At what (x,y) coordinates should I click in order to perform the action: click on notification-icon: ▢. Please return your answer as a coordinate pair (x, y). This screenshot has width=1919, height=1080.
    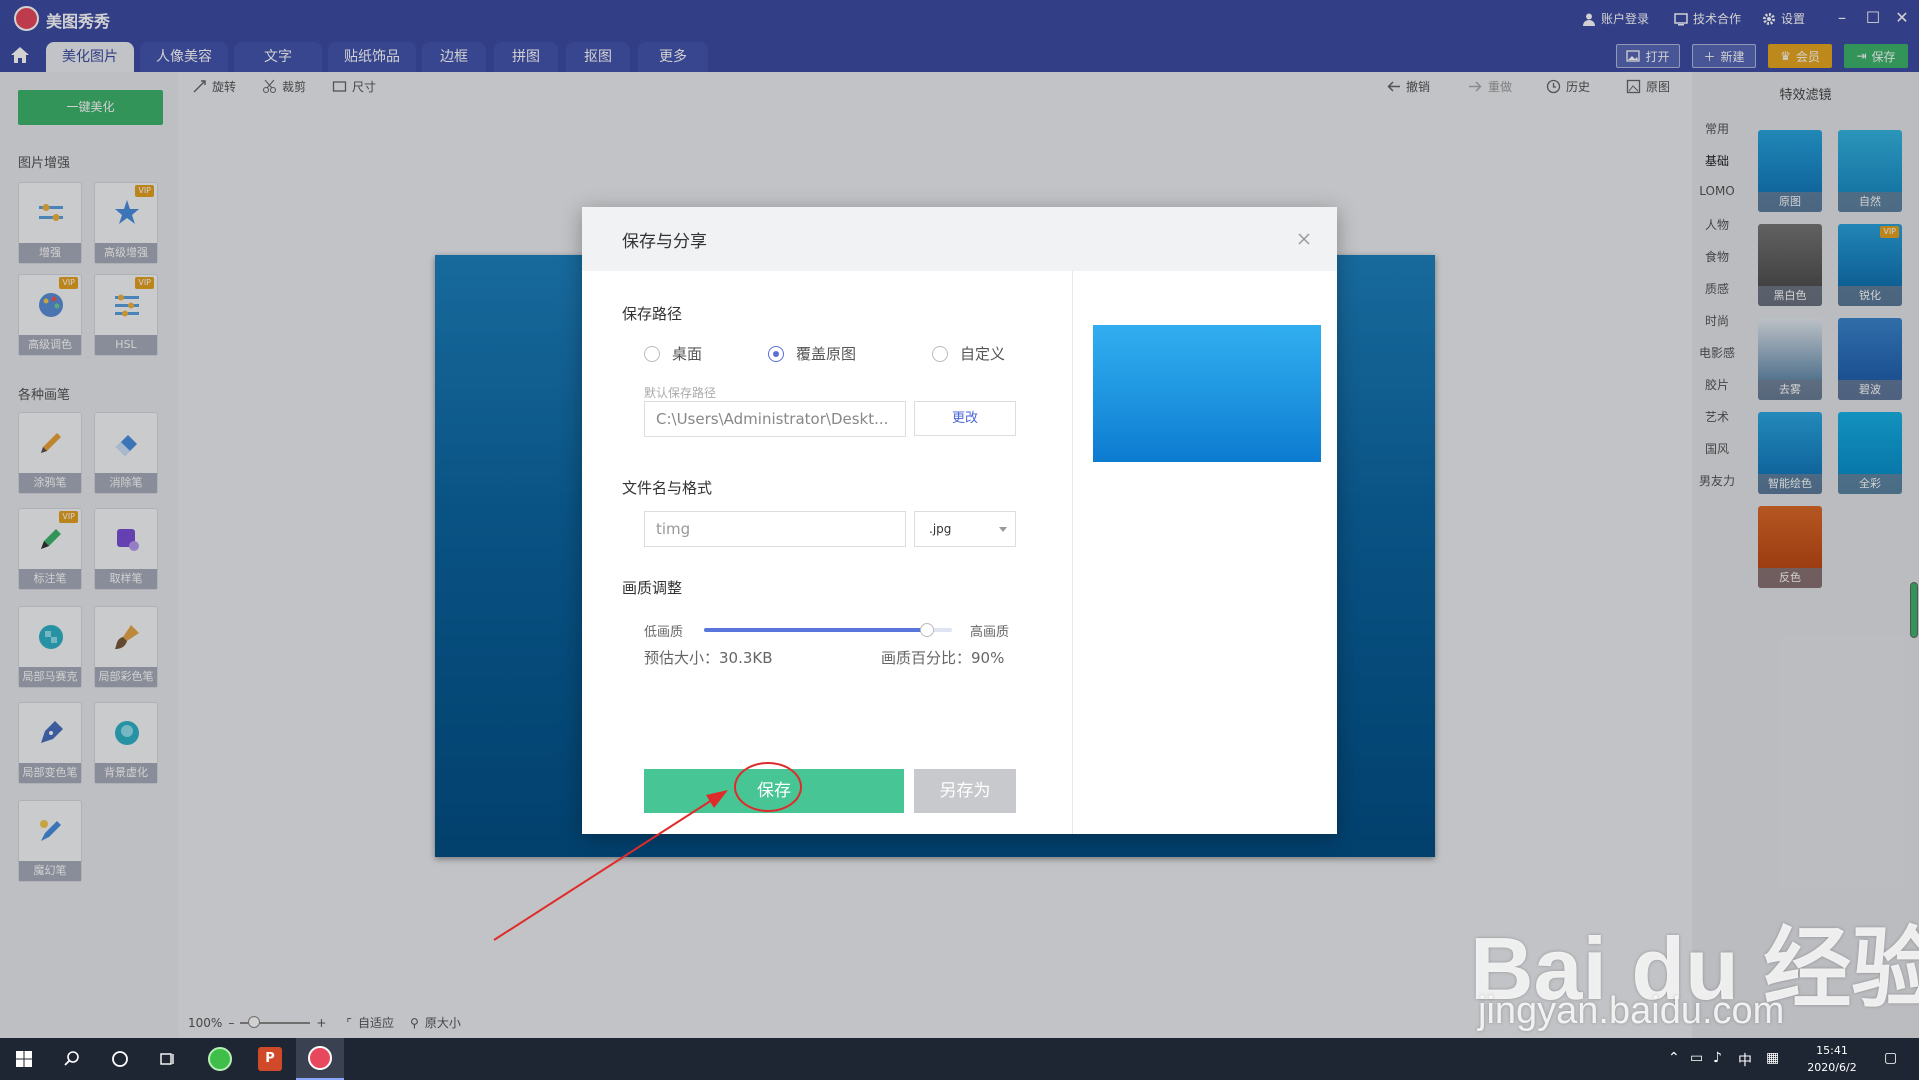
    Looking at the image, I should click on (1890, 1058).